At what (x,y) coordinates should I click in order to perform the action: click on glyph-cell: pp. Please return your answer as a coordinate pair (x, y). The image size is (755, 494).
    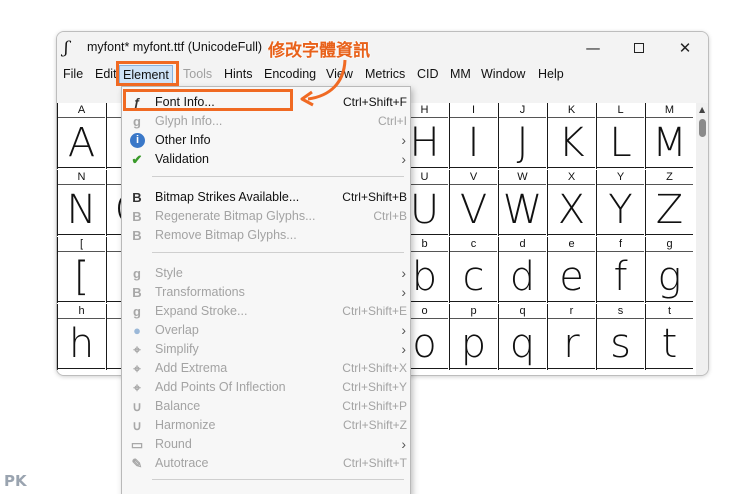
    Looking at the image, I should click on (473, 337).